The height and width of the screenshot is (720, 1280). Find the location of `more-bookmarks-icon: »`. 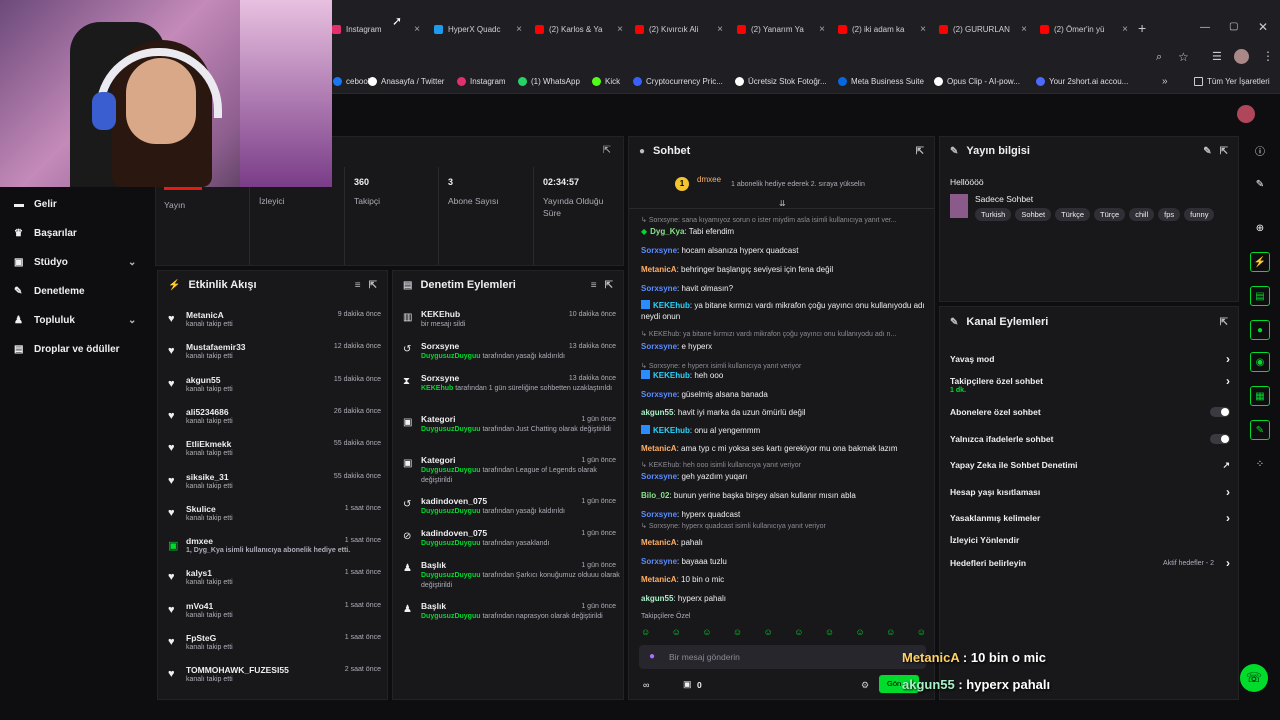

more-bookmarks-icon: » is located at coordinates (1165, 81).